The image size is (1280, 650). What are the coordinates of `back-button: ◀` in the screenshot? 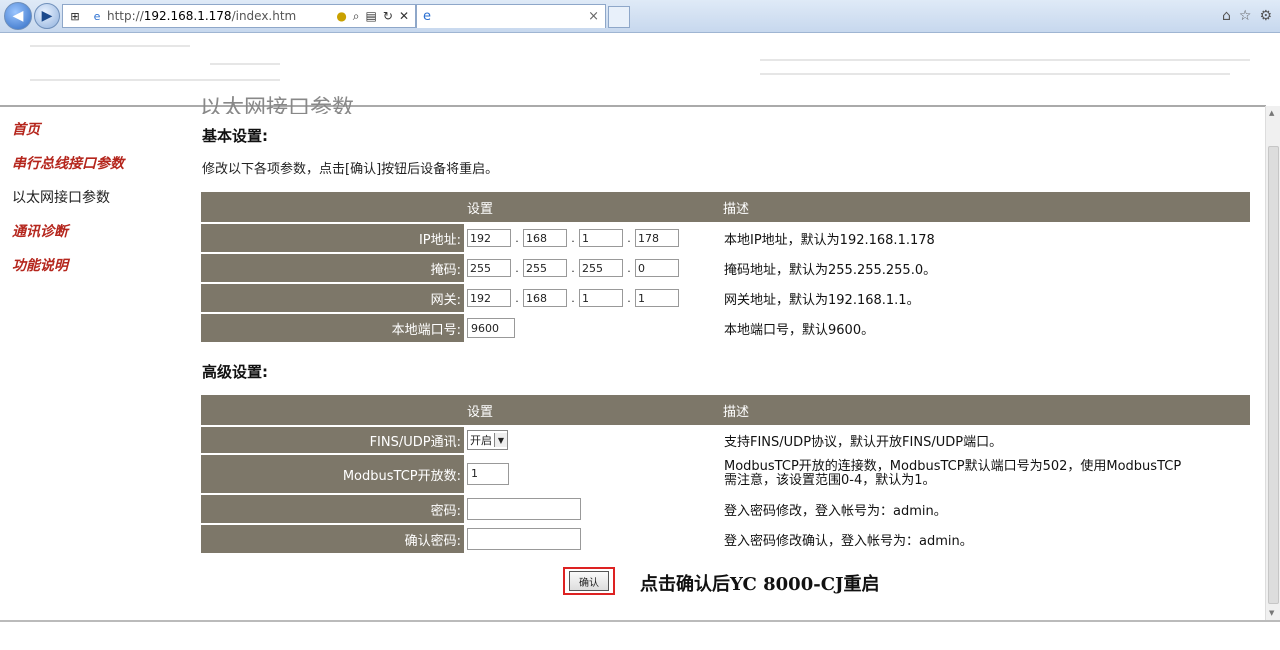 It's located at (18, 16).